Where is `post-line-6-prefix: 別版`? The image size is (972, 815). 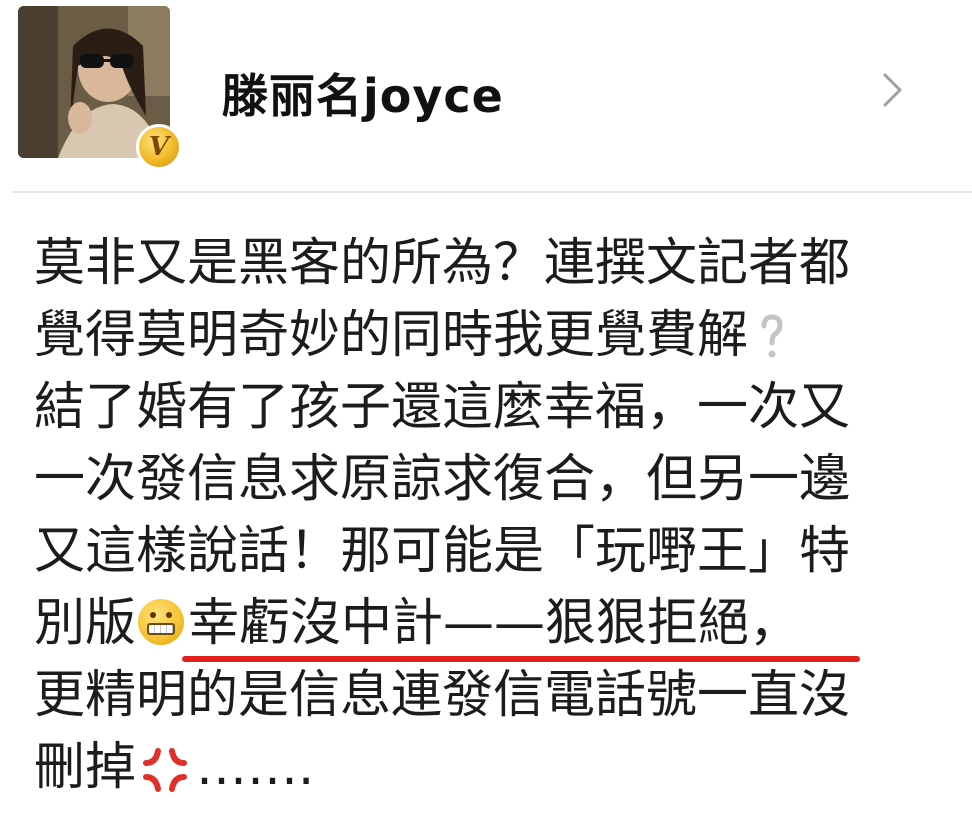
post-line-6-prefix: 別版 is located at coordinates (85, 623).